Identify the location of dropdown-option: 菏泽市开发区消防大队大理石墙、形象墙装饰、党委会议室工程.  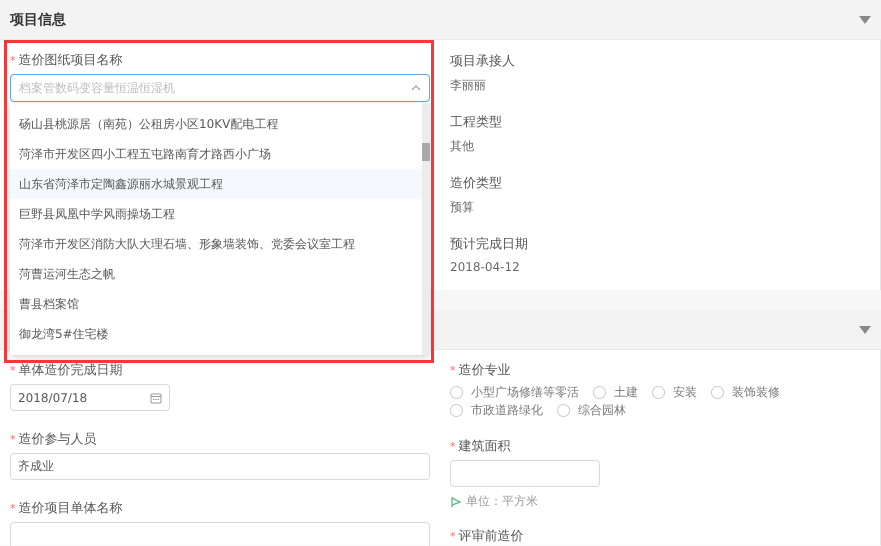
(216, 244).